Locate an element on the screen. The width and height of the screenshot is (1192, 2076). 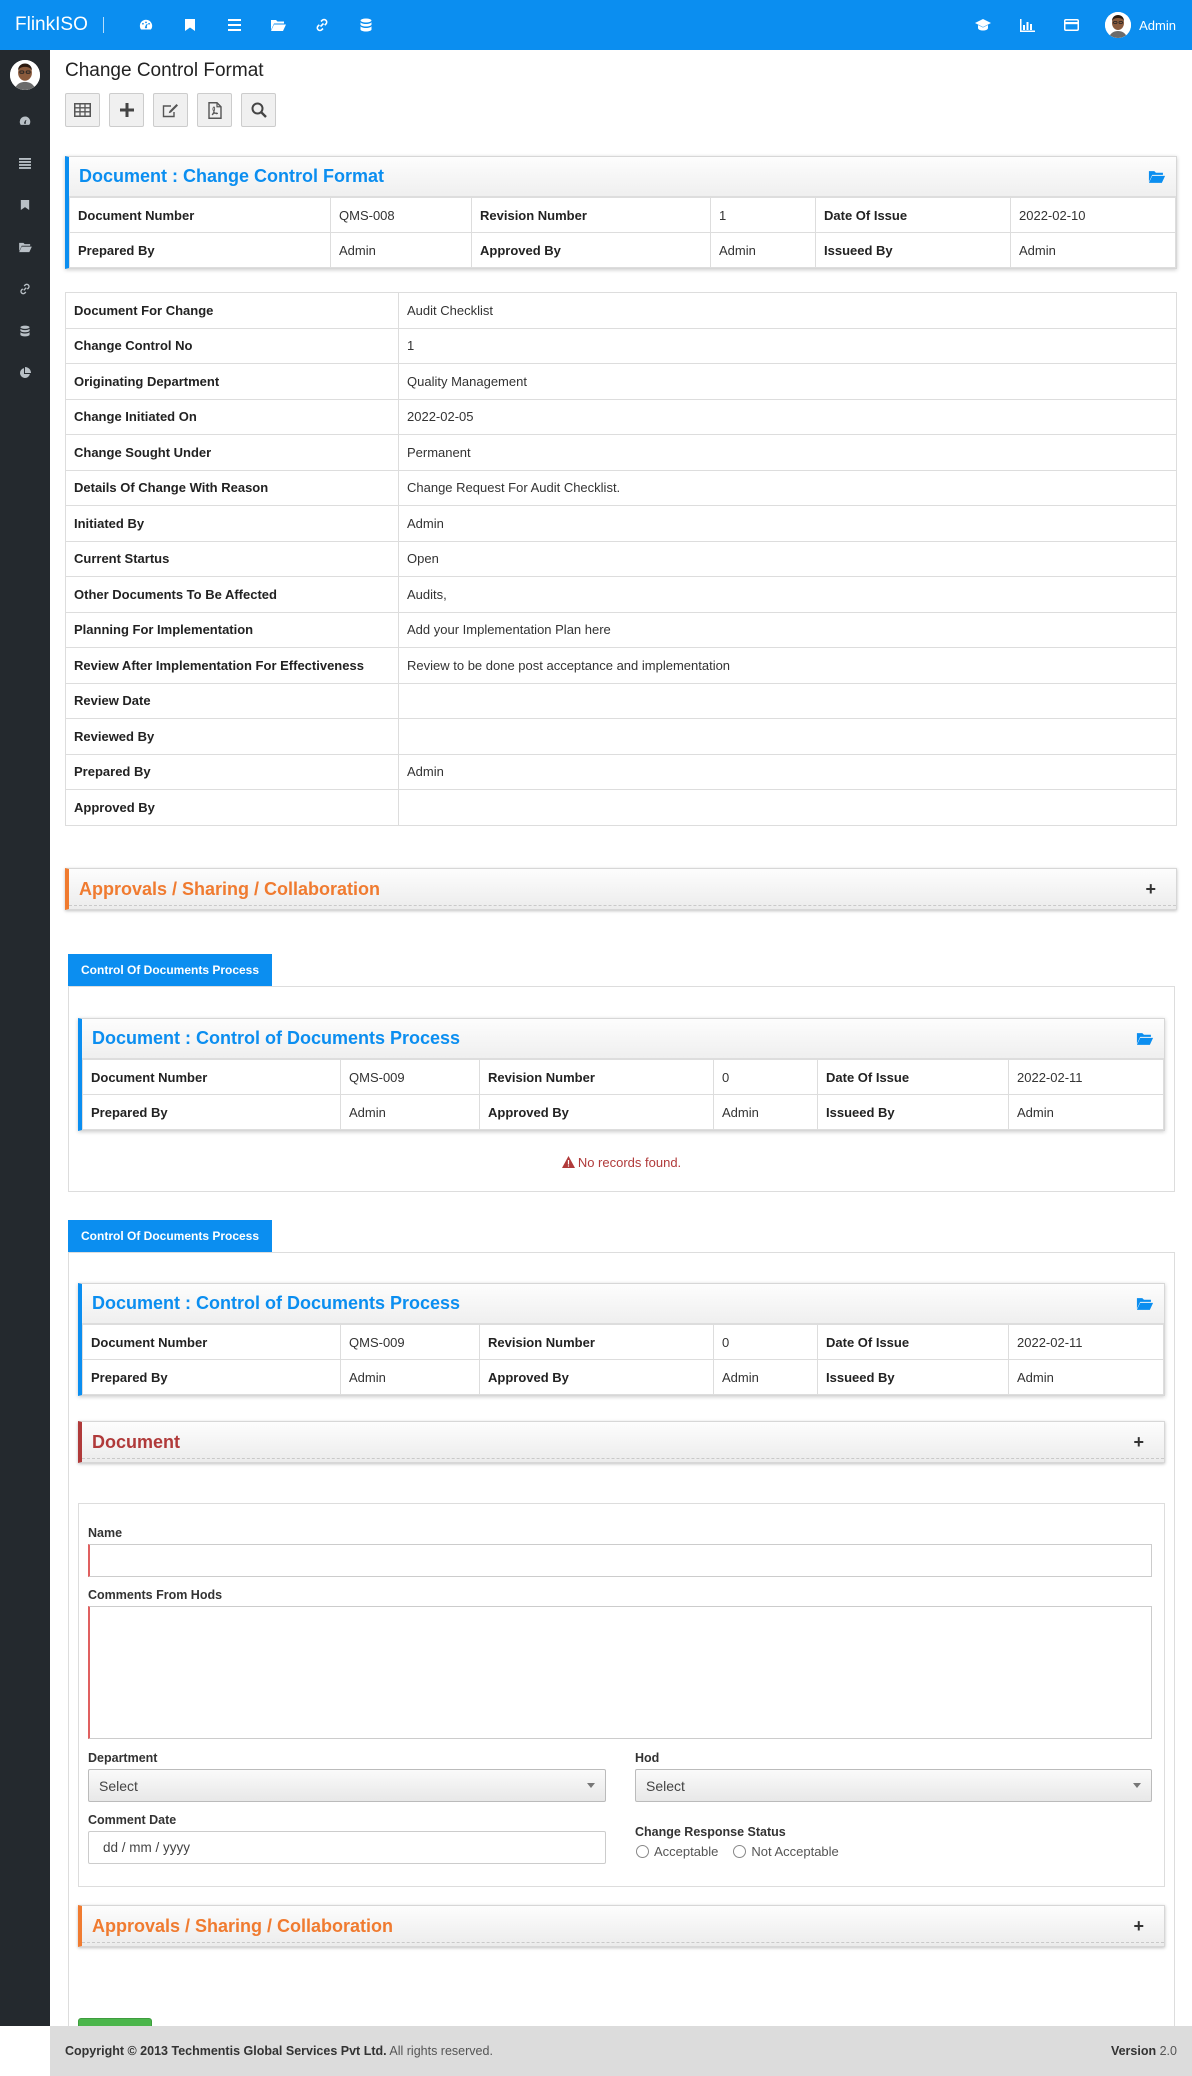
search-button is located at coordinates (258, 110).